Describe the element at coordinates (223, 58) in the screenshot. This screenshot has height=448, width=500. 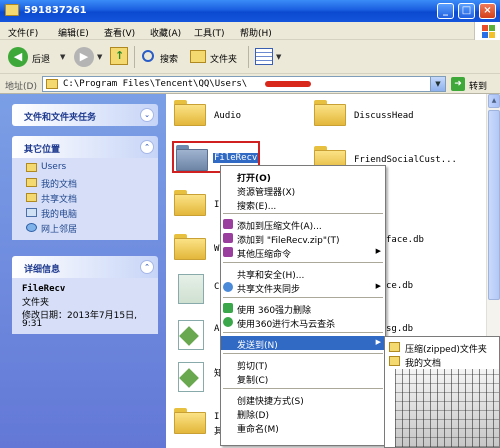
I see `folders-button-label: 文件夹` at that location.